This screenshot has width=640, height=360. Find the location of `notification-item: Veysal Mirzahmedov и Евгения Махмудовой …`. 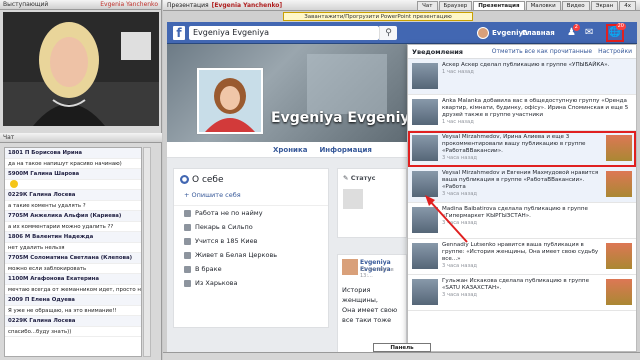

notification-item: Veysal Mirzahmedov и Евгения Махмудовой … is located at coordinates (522, 185).